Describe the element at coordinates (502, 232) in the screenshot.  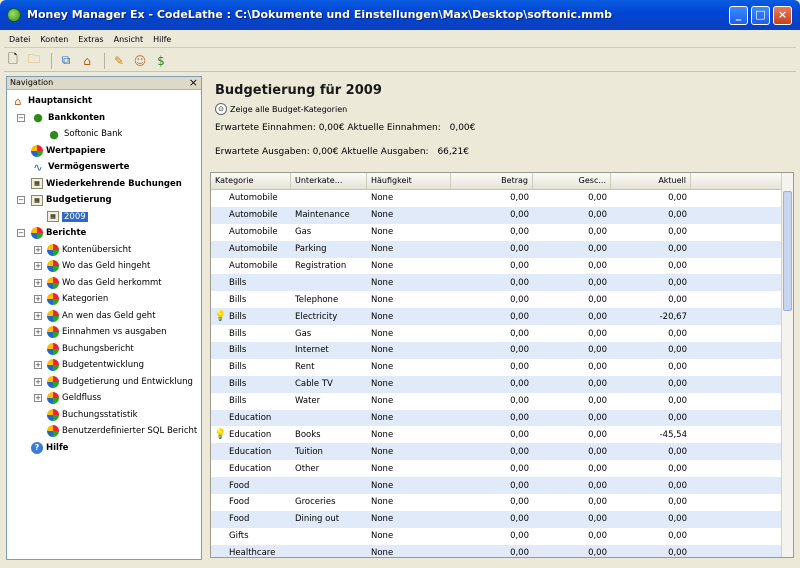
I see `table-row: Automobile Gas None 0,00 0,00 0,00` at that location.